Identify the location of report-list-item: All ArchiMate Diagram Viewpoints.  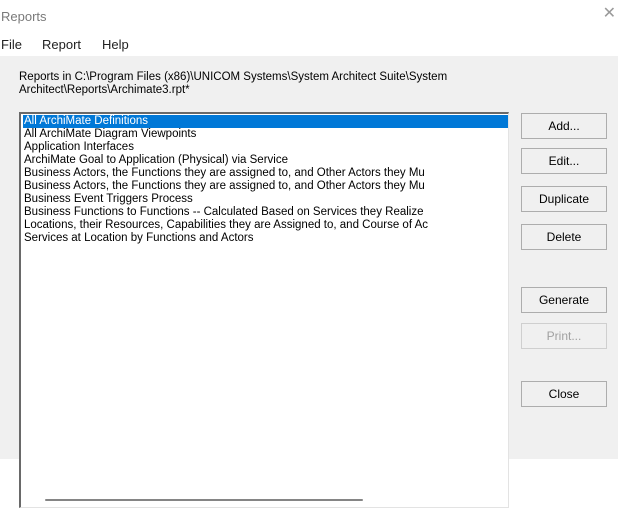
(265, 134).